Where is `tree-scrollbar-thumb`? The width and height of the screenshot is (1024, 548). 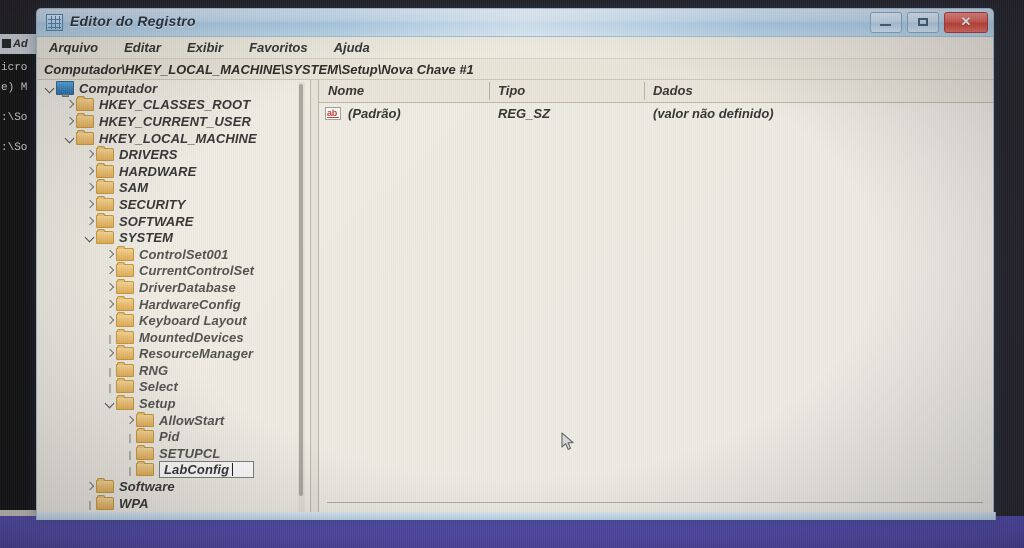 tree-scrollbar-thumb is located at coordinates (301, 290).